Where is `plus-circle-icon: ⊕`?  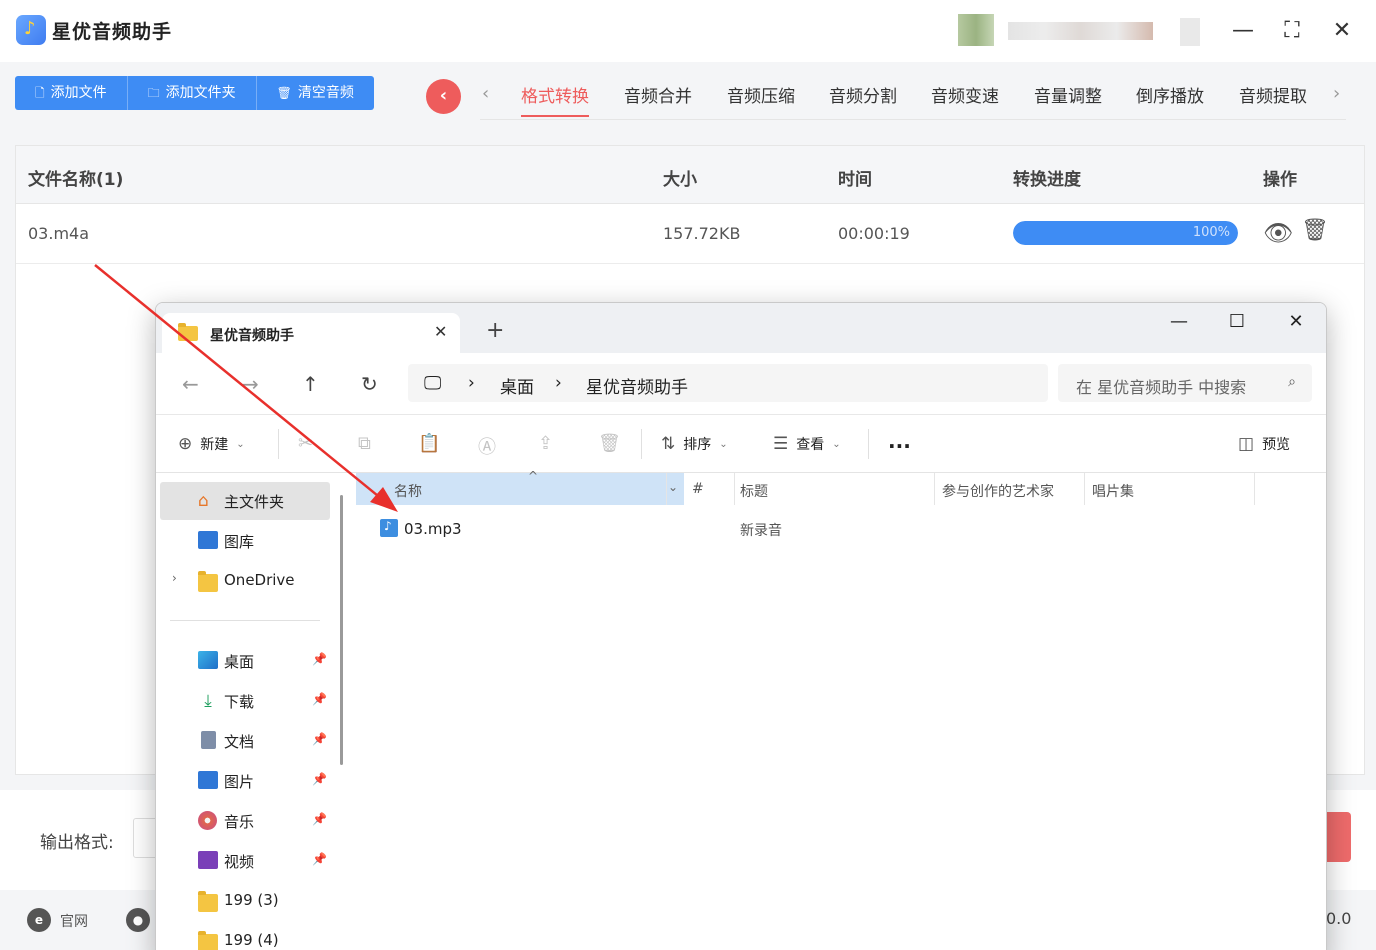
plus-circle-icon: ⊕ is located at coordinates (185, 444).